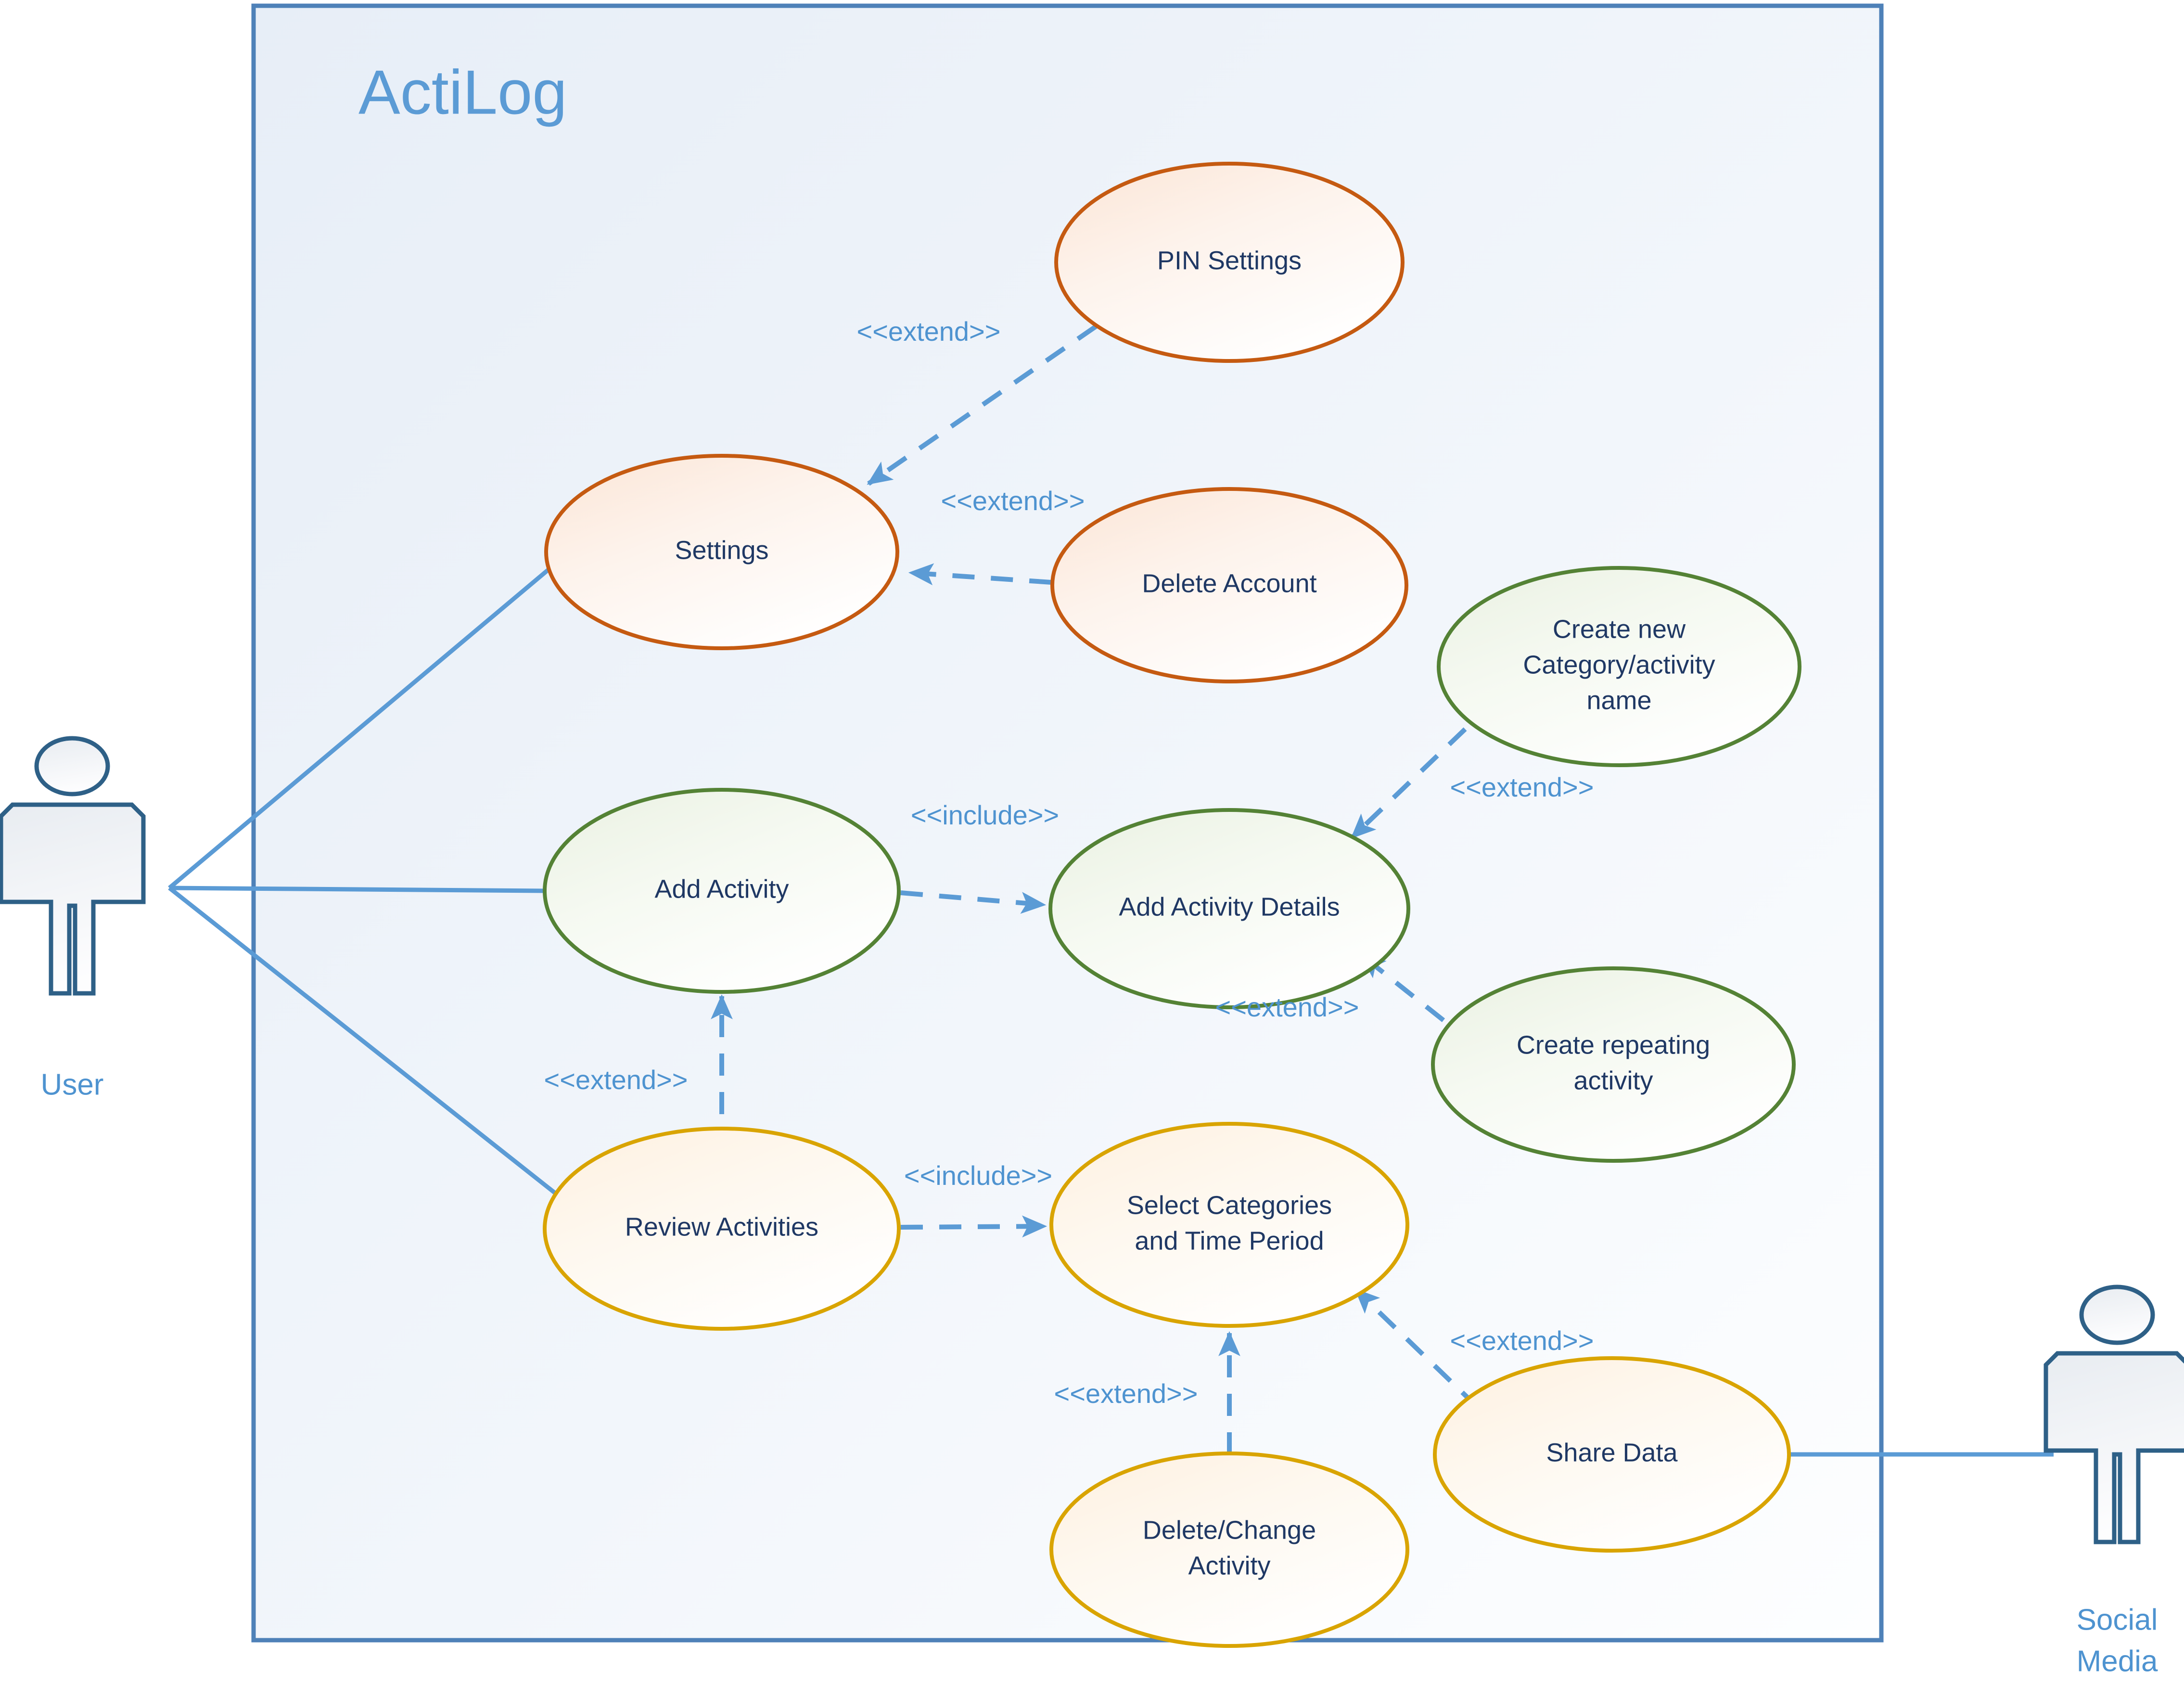 The width and height of the screenshot is (2184, 1696). What do you see at coordinates (1619, 629) in the screenshot?
I see `use-case-label: Create new` at bounding box center [1619, 629].